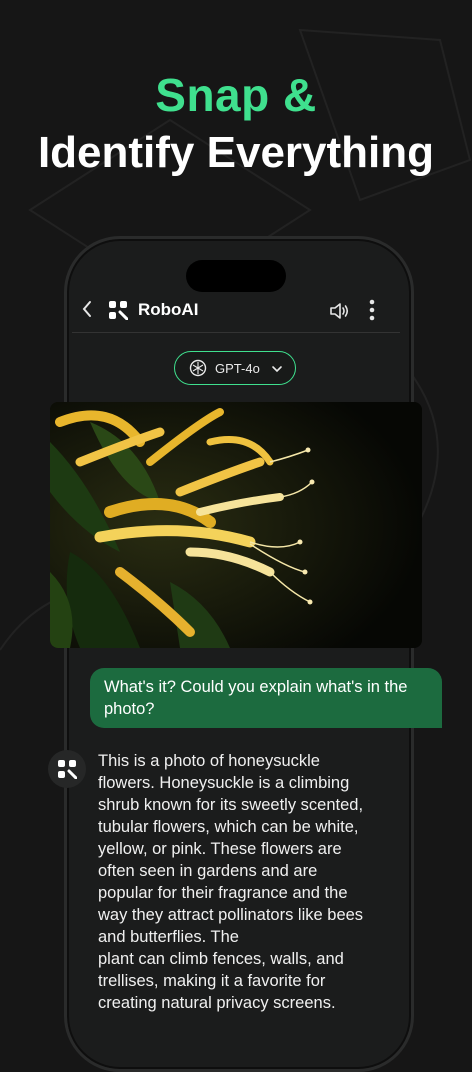 This screenshot has width=472, height=1072. What do you see at coordinates (198, 368) in the screenshot?
I see `openai-icon` at bounding box center [198, 368].